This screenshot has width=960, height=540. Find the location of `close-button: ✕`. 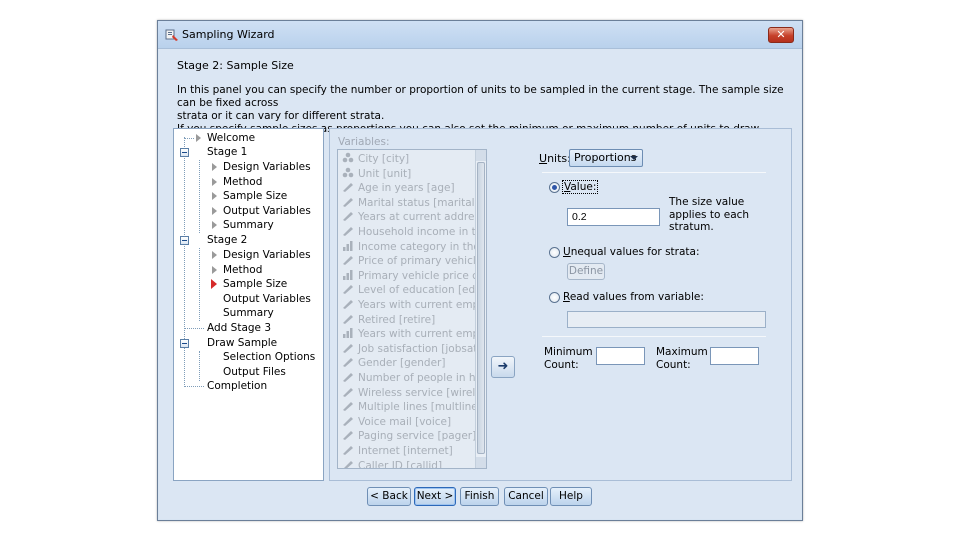

close-button: ✕ is located at coordinates (781, 35).